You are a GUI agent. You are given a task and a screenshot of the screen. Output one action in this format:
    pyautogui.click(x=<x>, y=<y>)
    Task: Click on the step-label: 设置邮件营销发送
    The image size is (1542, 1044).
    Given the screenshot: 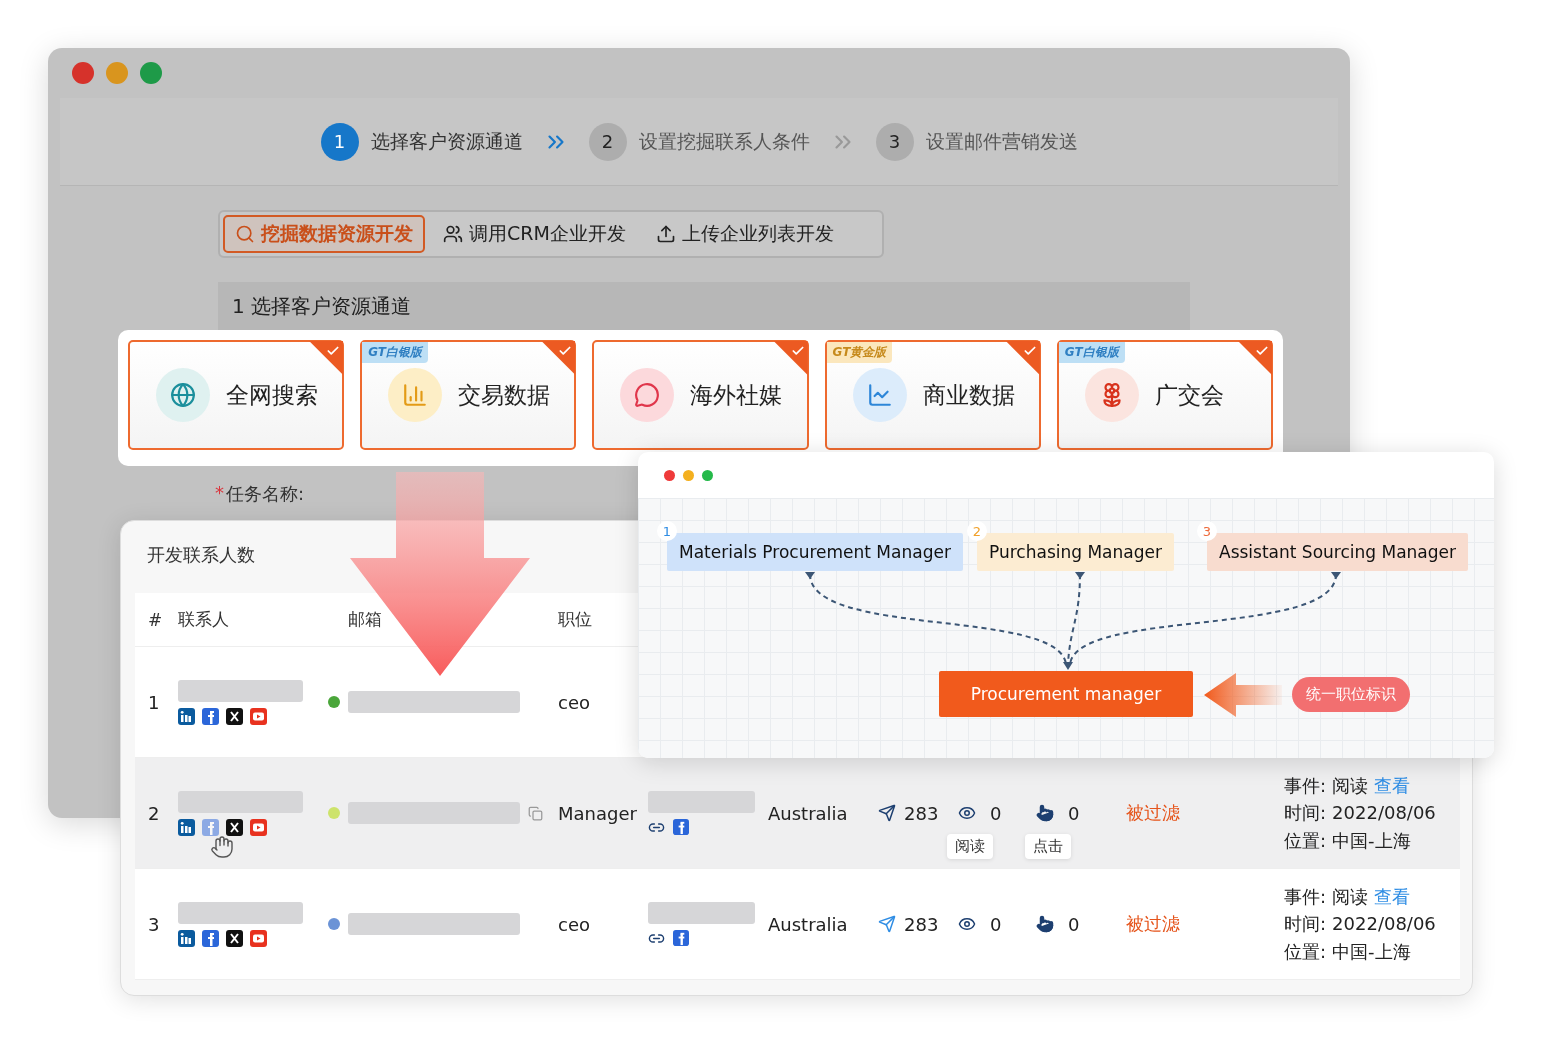 What is the action you would take?
    pyautogui.click(x=1001, y=141)
    